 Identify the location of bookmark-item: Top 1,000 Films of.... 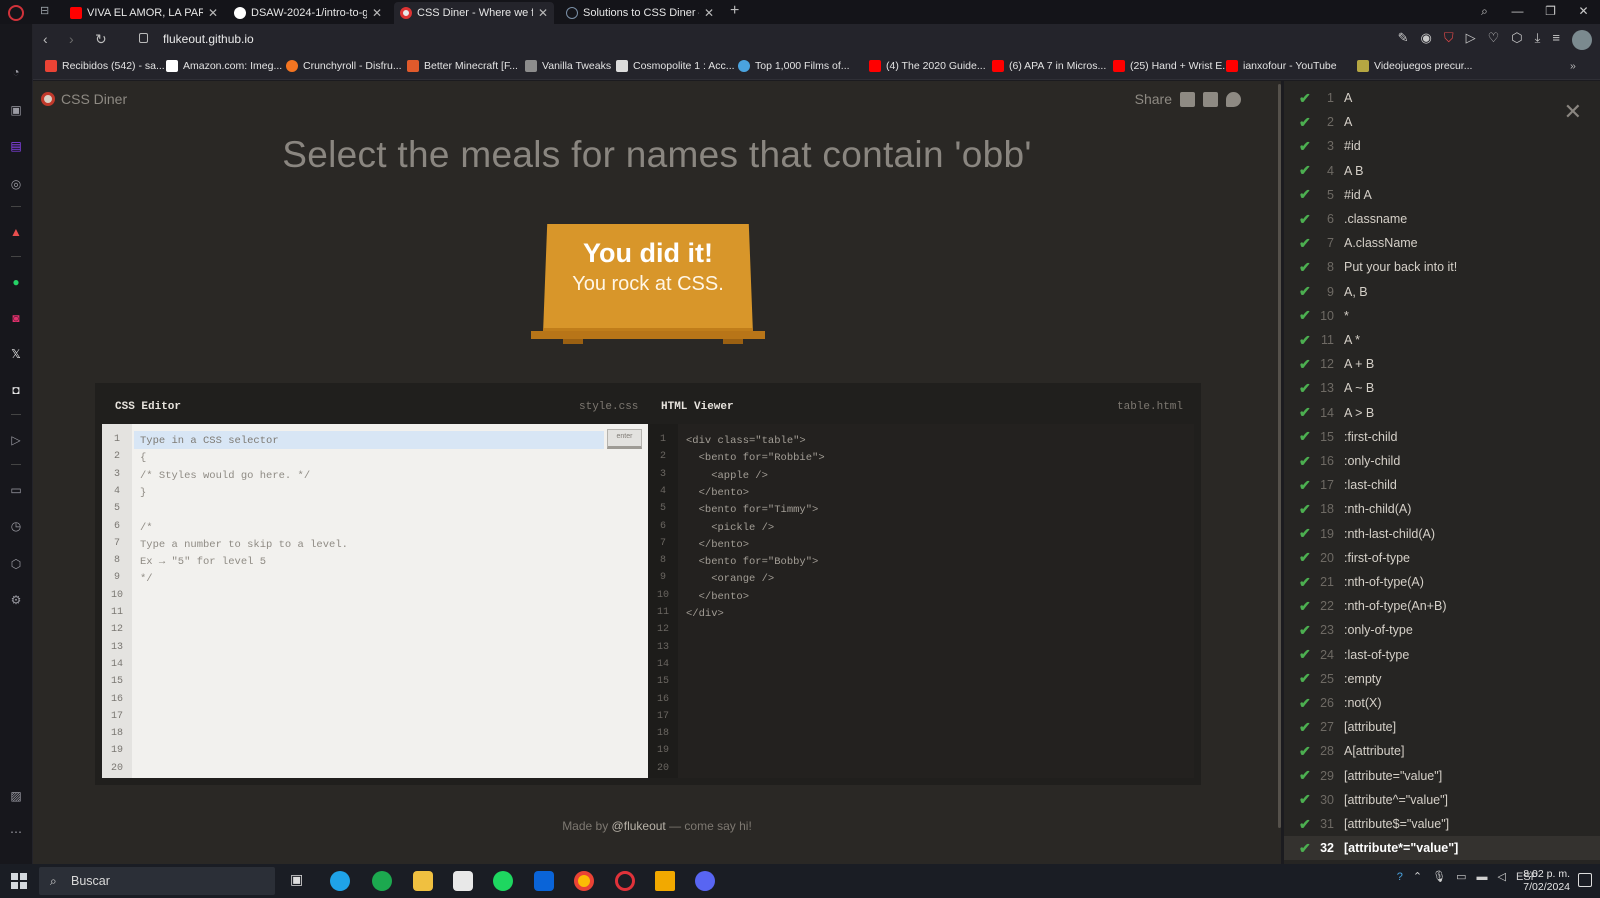
(794, 66).